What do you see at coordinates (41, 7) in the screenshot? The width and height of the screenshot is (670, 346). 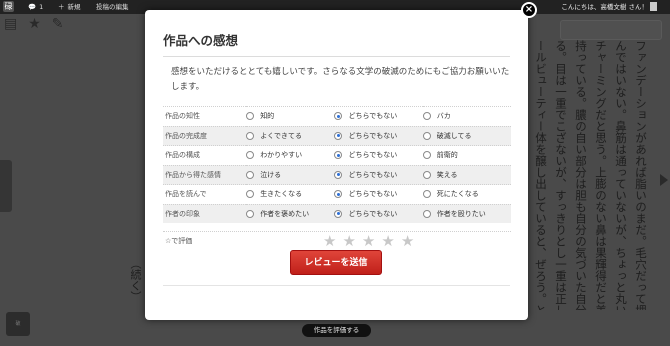 I see `comments-count: 1` at bounding box center [41, 7].